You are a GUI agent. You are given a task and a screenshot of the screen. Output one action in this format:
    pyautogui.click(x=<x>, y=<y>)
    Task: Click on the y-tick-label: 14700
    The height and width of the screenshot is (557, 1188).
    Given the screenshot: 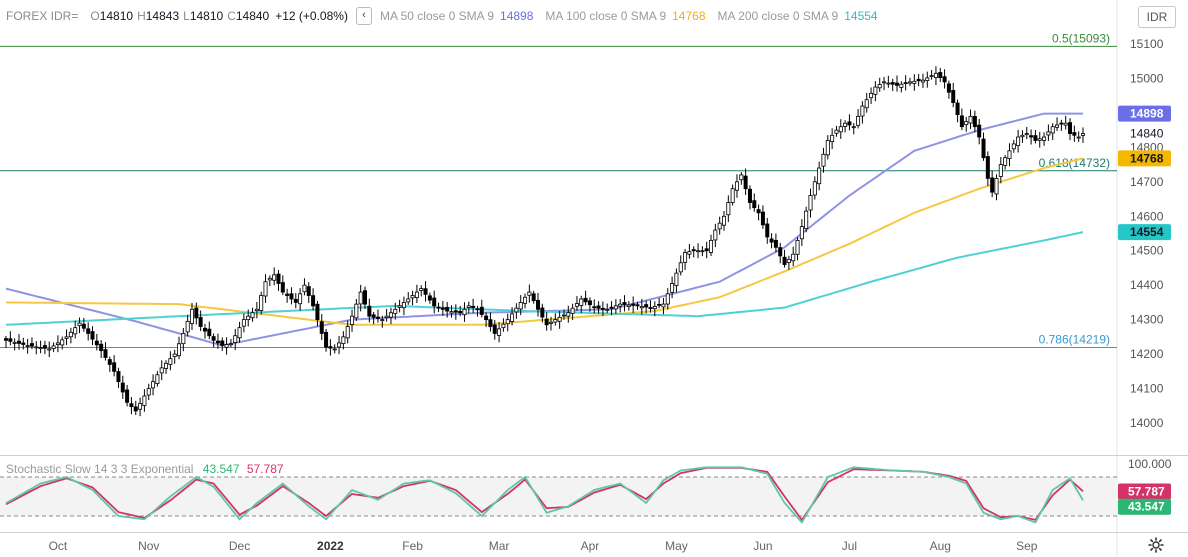 What is the action you would take?
    pyautogui.click(x=1147, y=182)
    